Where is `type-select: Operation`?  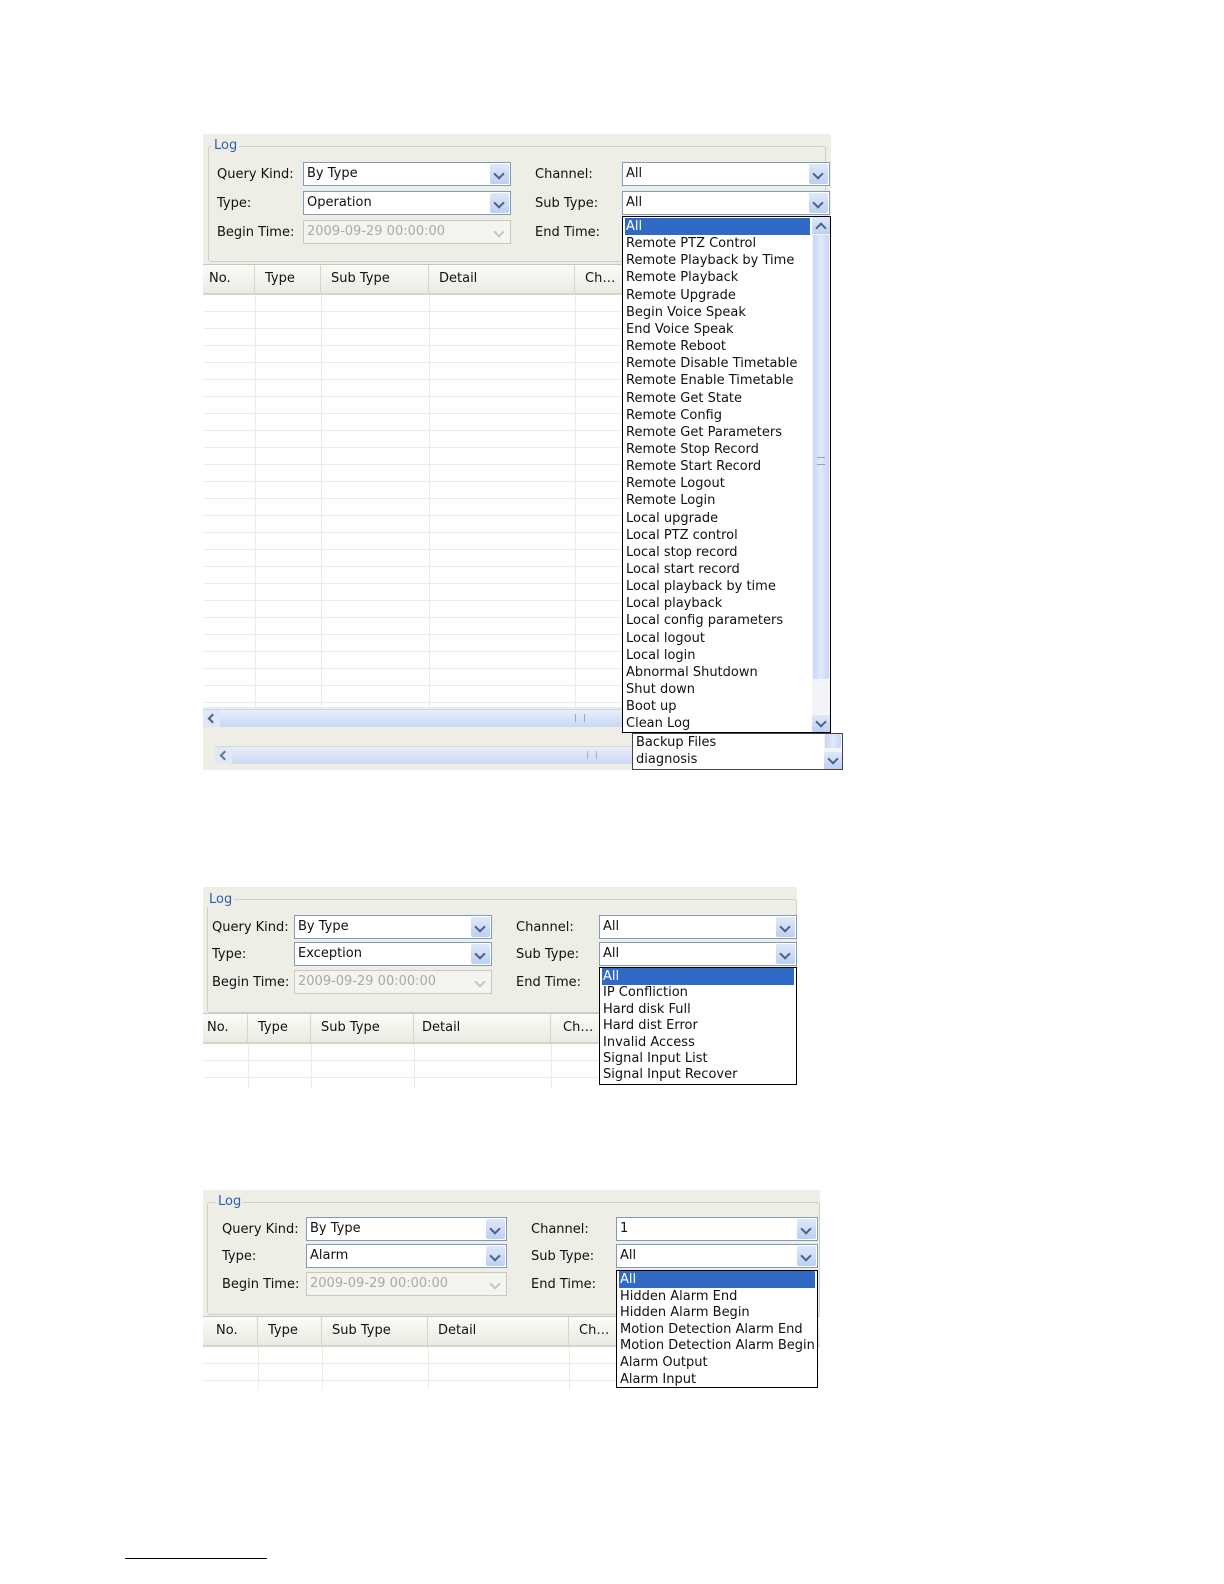 type-select: Operation is located at coordinates (407, 203).